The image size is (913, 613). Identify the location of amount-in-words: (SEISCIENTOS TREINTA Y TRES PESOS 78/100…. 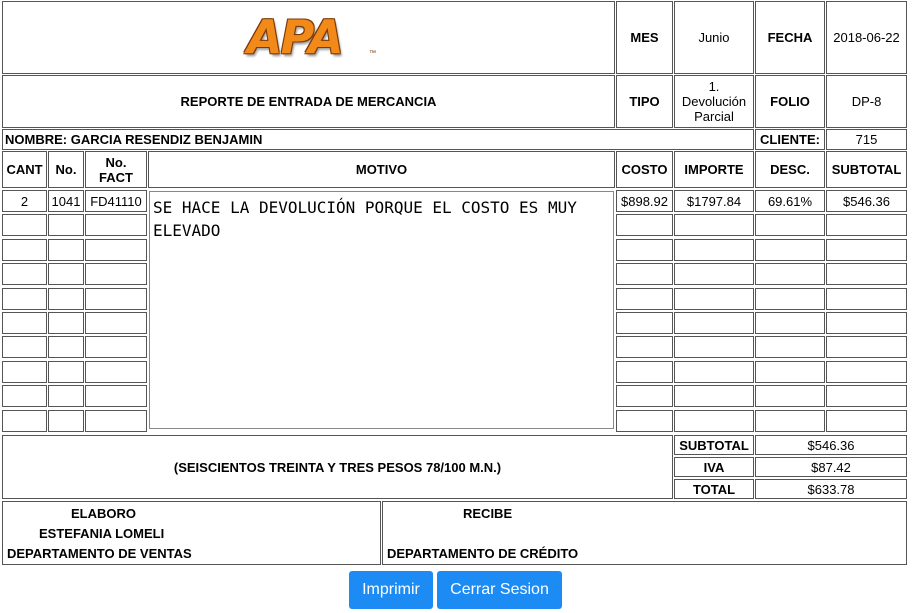
(337, 467).